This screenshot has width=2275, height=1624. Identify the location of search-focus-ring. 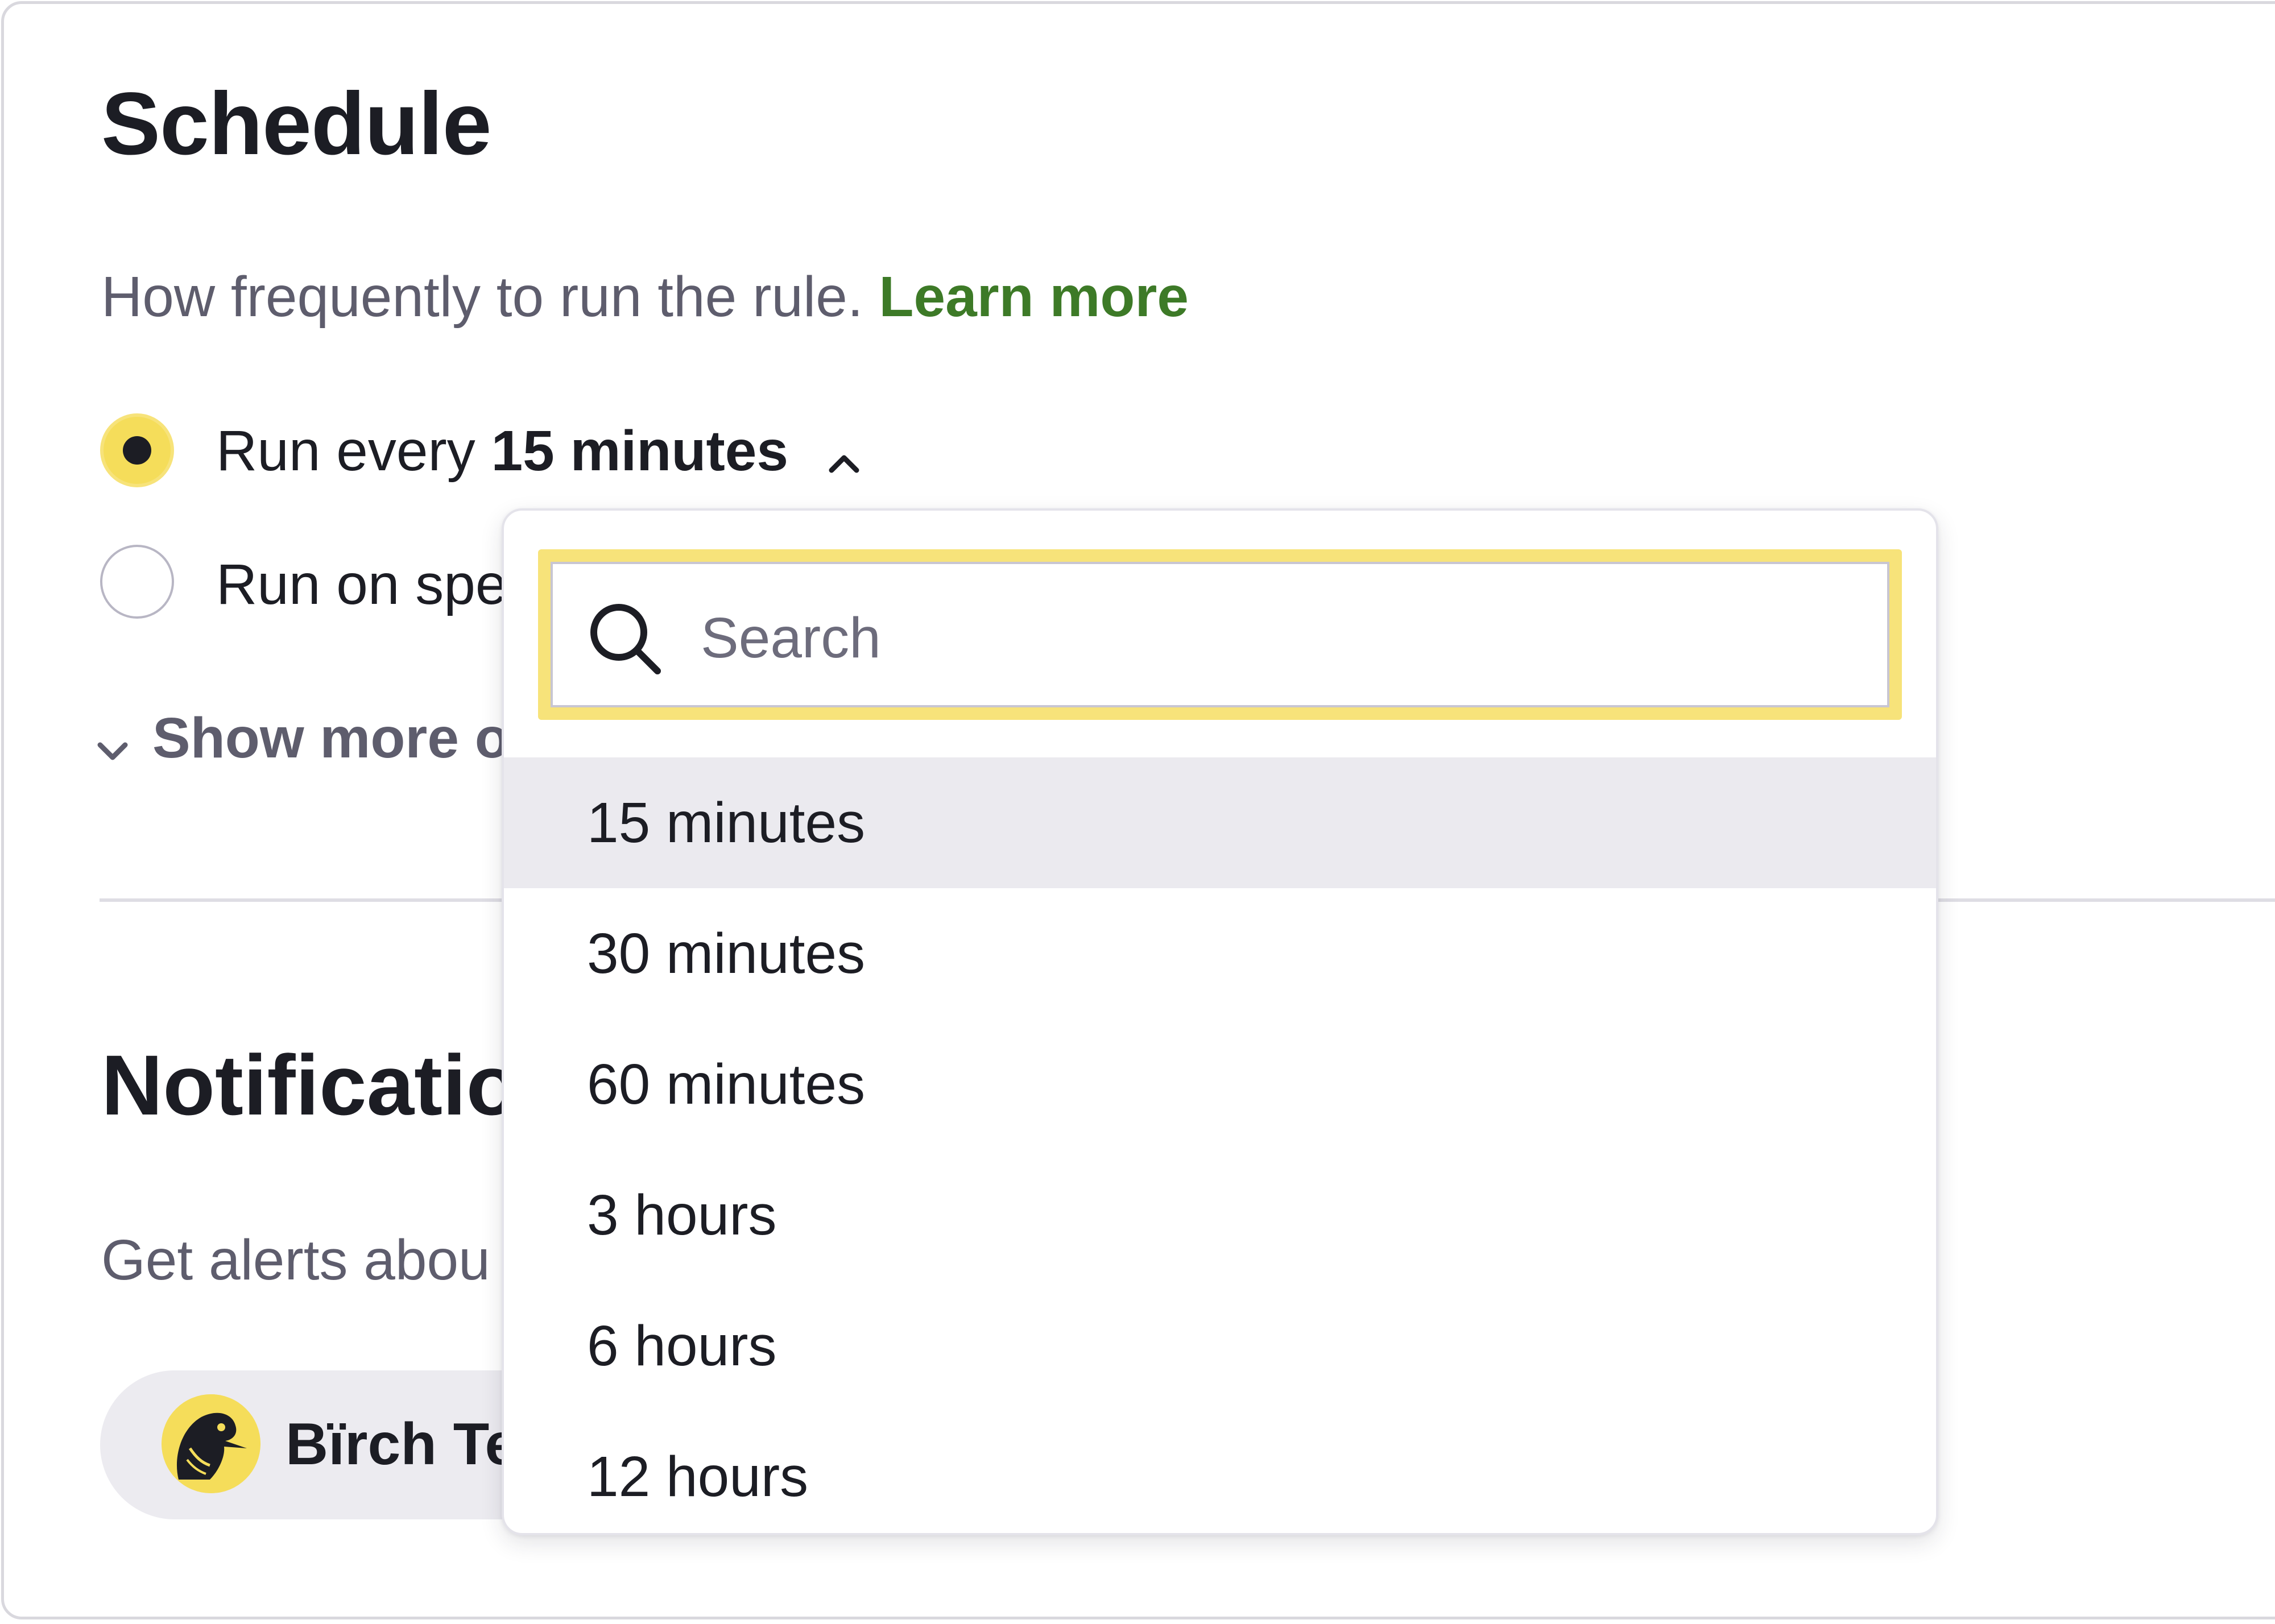
(1220, 634).